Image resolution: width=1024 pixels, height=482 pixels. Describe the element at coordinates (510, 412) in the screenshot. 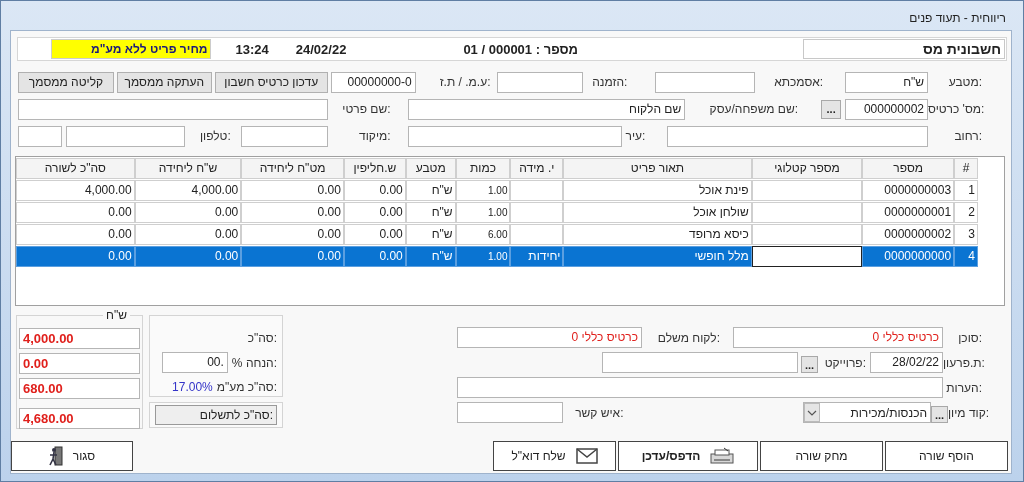

I see `contact-field` at that location.